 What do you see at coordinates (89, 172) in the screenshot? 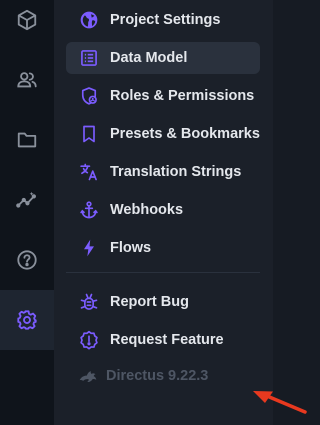
I see `translate-icon` at bounding box center [89, 172].